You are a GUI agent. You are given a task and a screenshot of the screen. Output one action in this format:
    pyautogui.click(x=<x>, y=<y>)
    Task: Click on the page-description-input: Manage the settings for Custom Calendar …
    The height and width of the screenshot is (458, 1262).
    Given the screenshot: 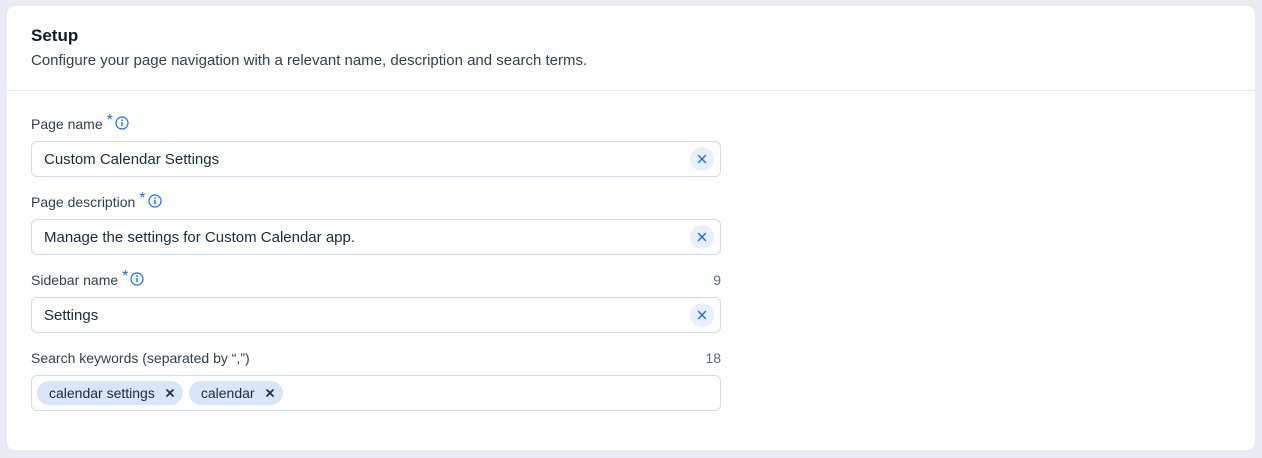 What is the action you would take?
    pyautogui.click(x=376, y=237)
    